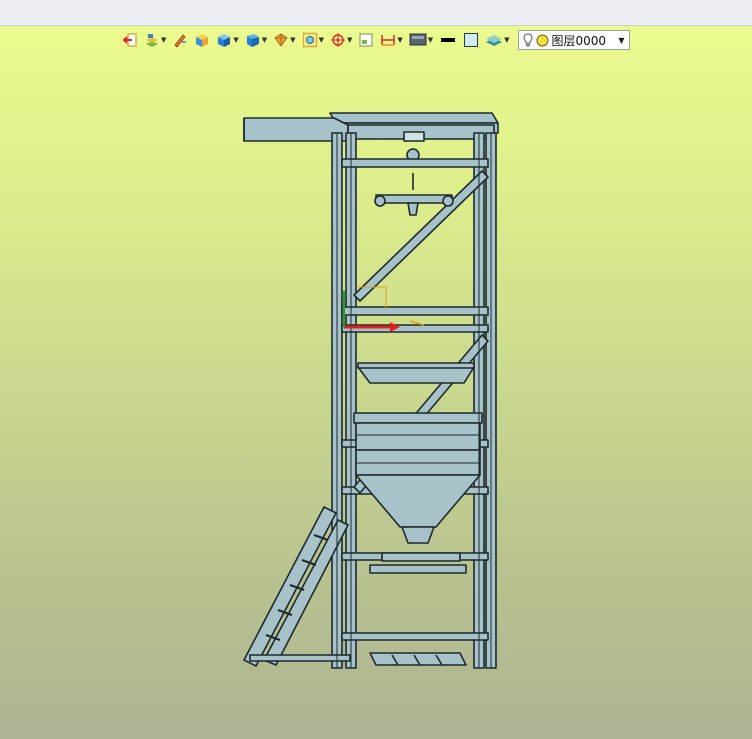 This screenshot has height=739, width=752. I want to click on pivot-target-button: ▼, so click(341, 40).